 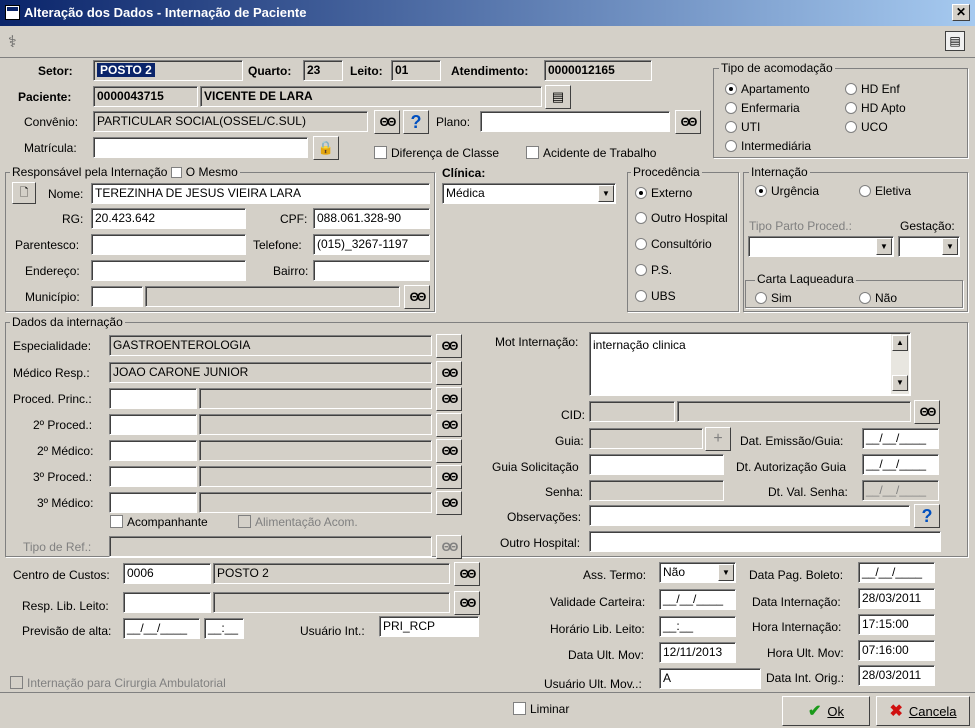 What do you see at coordinates (900, 383) in the screenshot?
I see `scroll-down-icon: ▼` at bounding box center [900, 383].